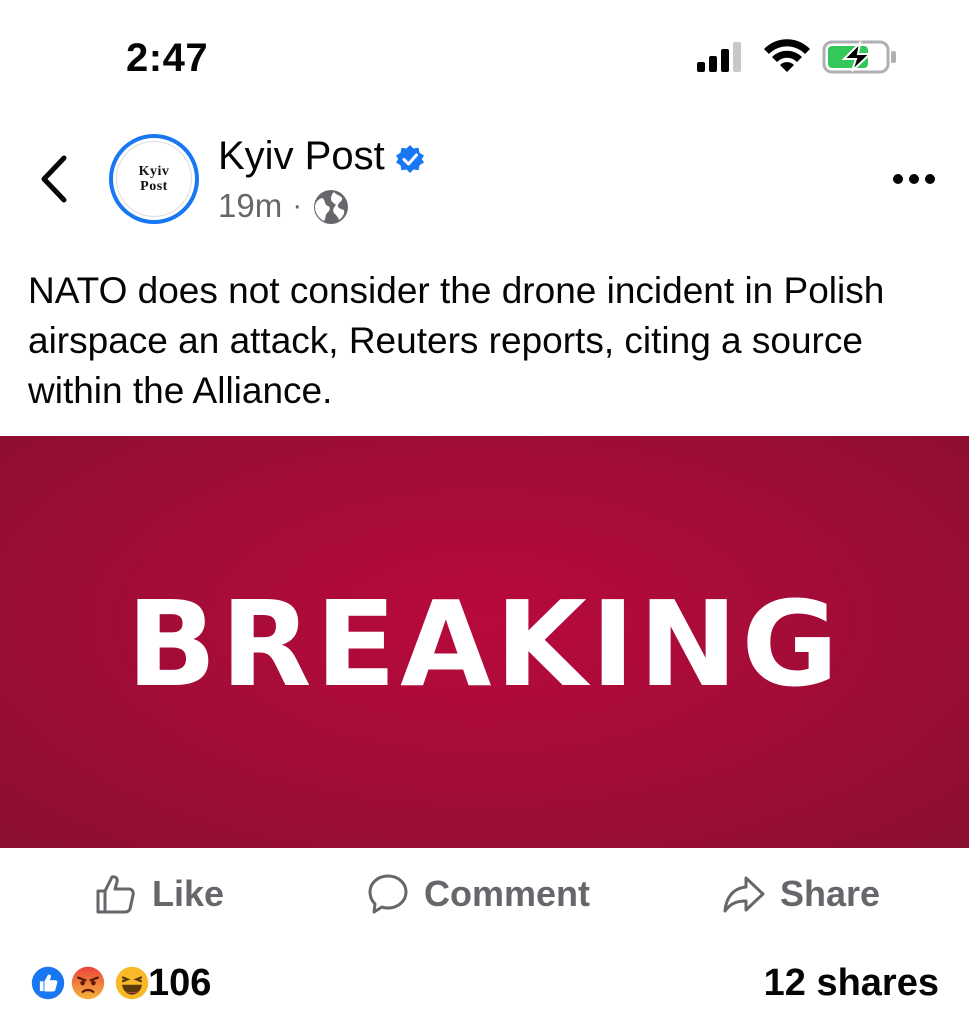 Image resolution: width=969 pixels, height=1024 pixels. What do you see at coordinates (154, 171) in the screenshot?
I see `avatar-logo-line-1: Kyiv` at bounding box center [154, 171].